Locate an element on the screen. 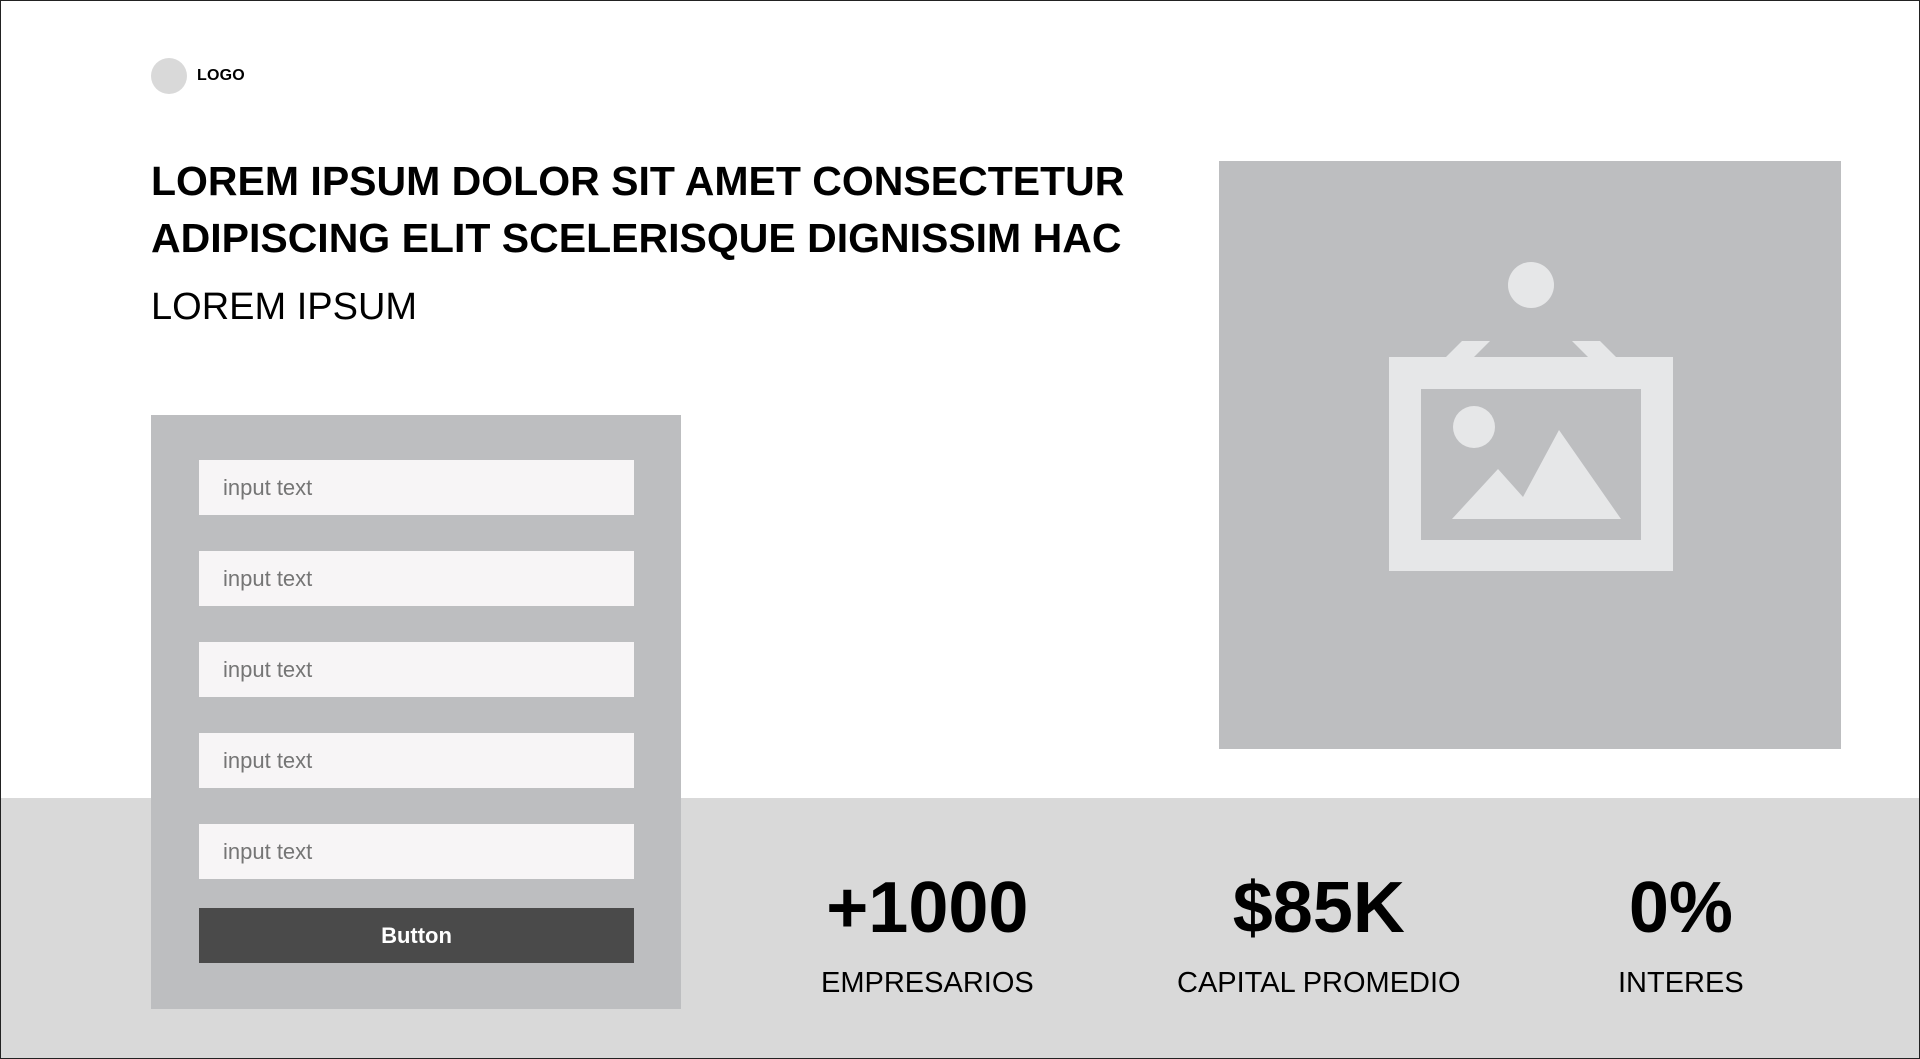 The width and height of the screenshot is (1920, 1059). stat-interes: 0% INTERES is located at coordinates (1681, 933).